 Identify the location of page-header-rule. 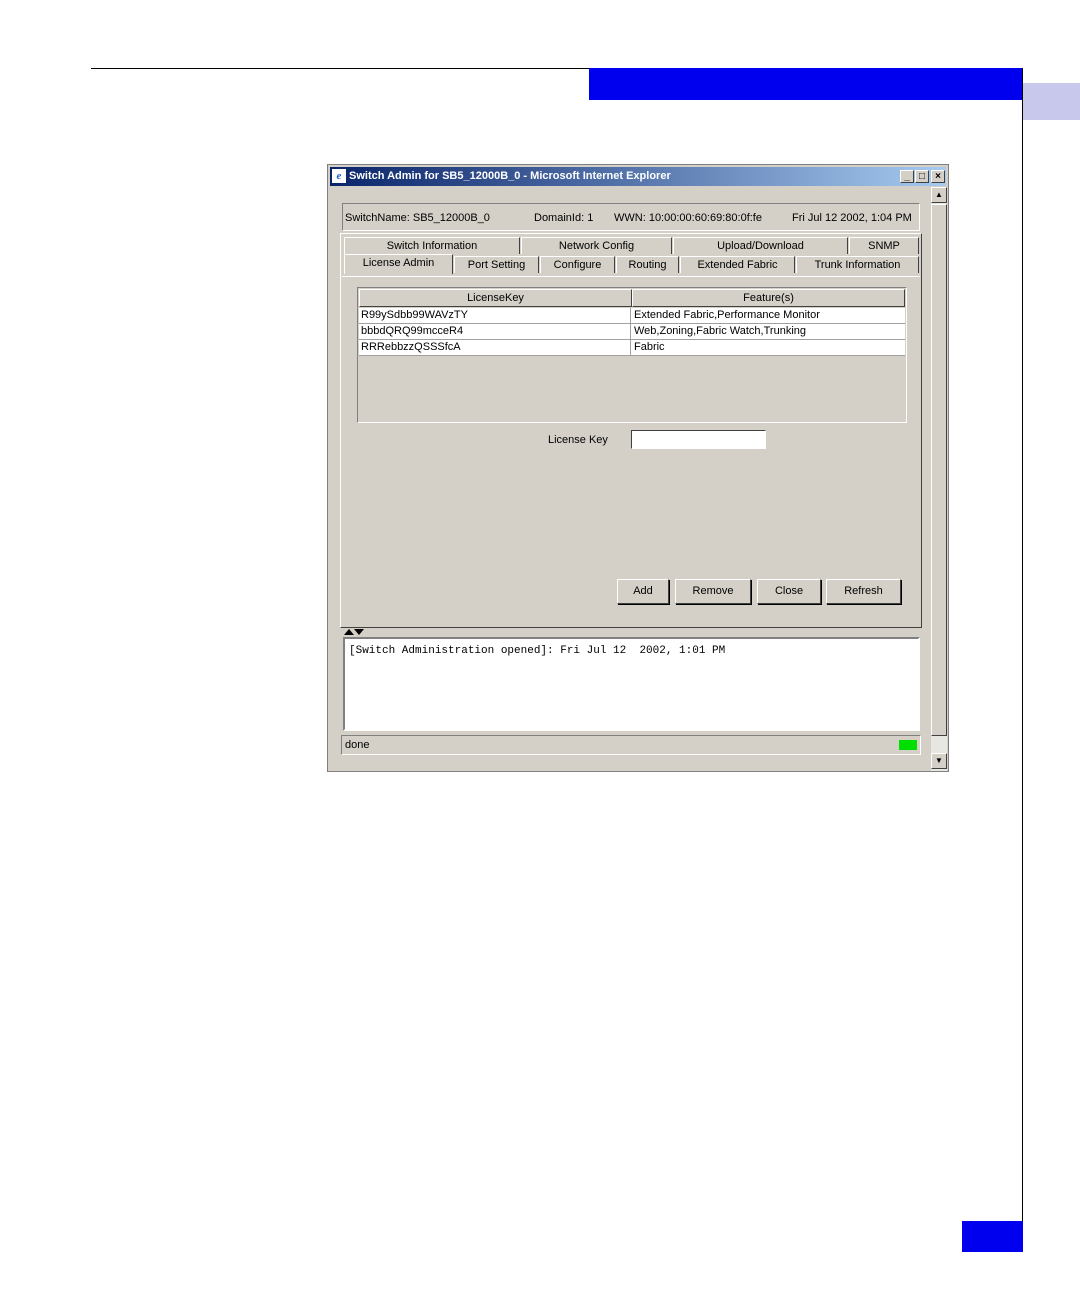
(340, 68).